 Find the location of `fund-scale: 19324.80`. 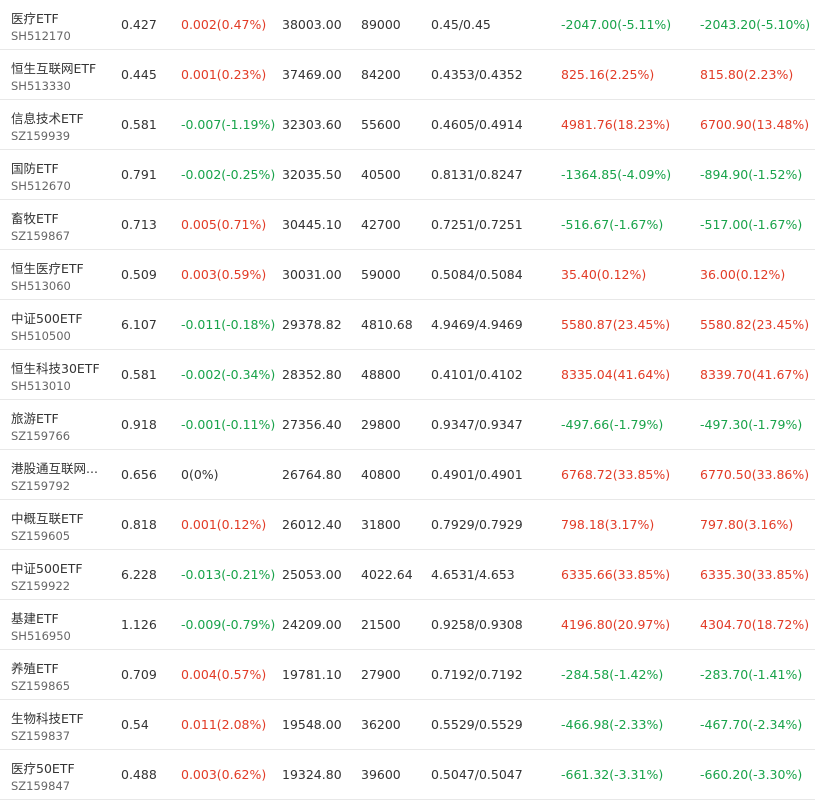

fund-scale: 19324.80 is located at coordinates (312, 774).